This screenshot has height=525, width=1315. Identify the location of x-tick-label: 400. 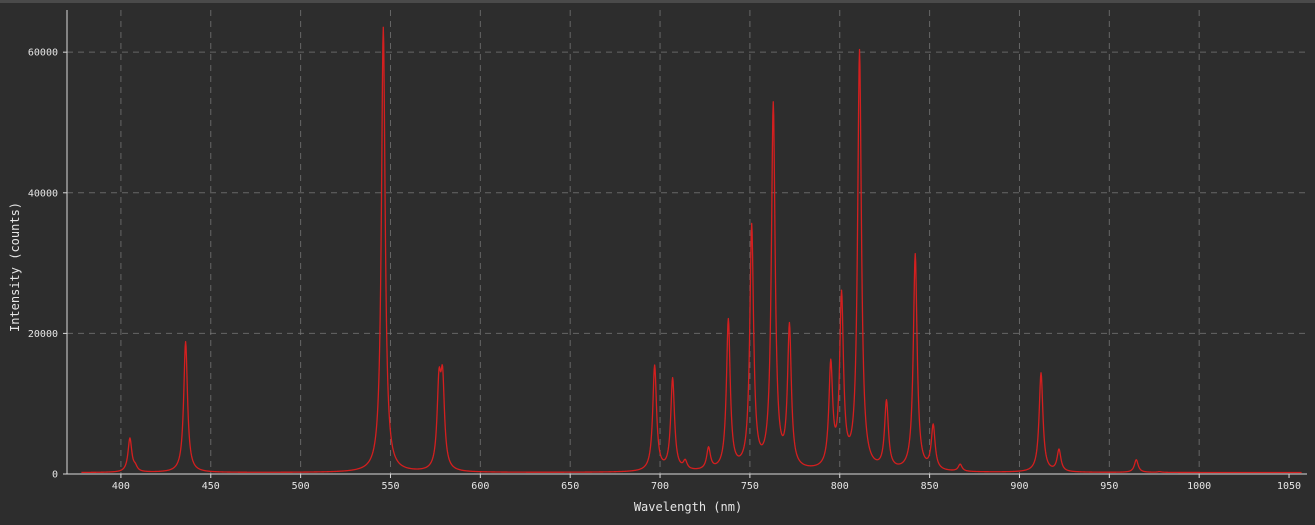
(121, 486).